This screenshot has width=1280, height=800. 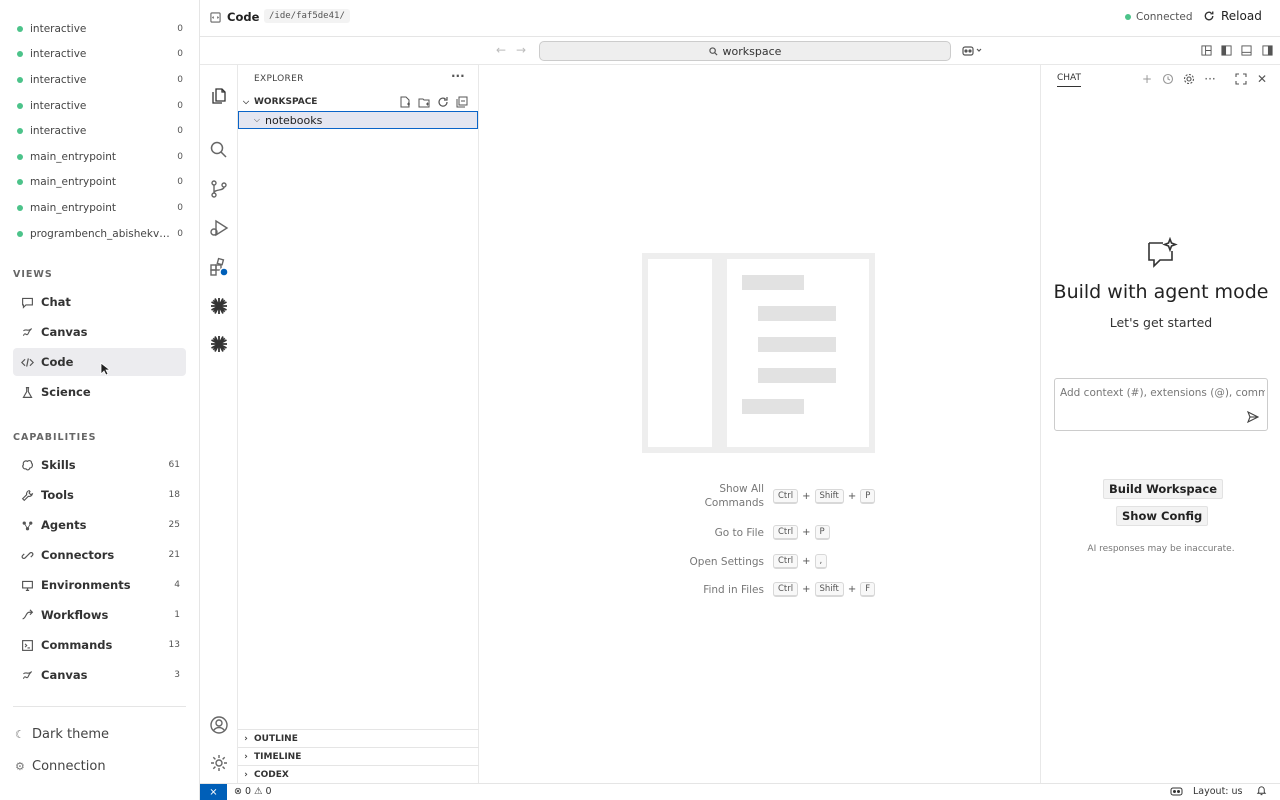 What do you see at coordinates (358, 738) in the screenshot?
I see `outline-section: › OUTLINE` at bounding box center [358, 738].